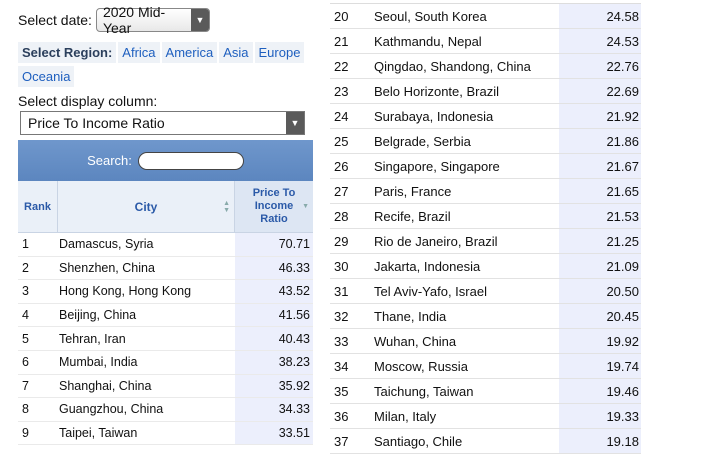  What do you see at coordinates (341, 141) in the screenshot?
I see `cell-rank: 25` at bounding box center [341, 141].